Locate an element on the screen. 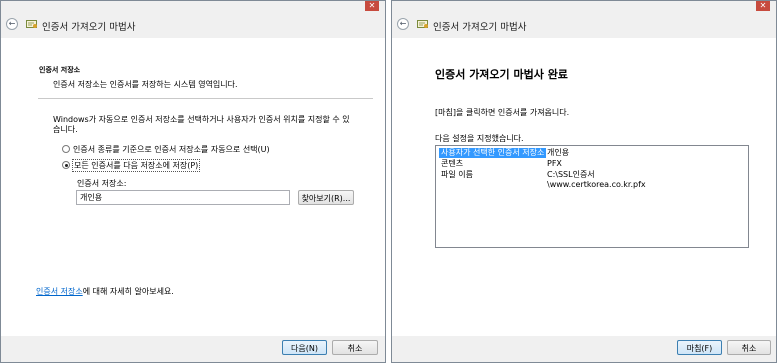 The image size is (777, 364). radio-auto-select-label: 인증서 종류를 기준으로 인증서 저장소를 자동으로 선택(U) is located at coordinates (171, 149).